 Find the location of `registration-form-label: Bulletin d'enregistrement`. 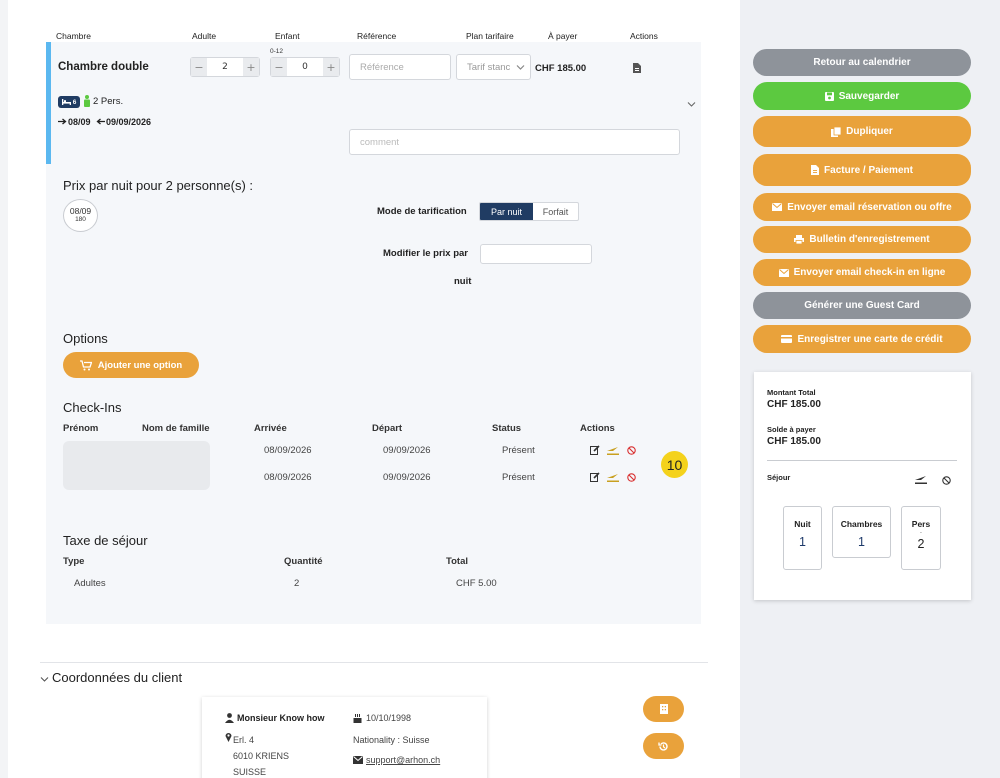

registration-form-label: Bulletin d'enregistrement is located at coordinates (869, 239).